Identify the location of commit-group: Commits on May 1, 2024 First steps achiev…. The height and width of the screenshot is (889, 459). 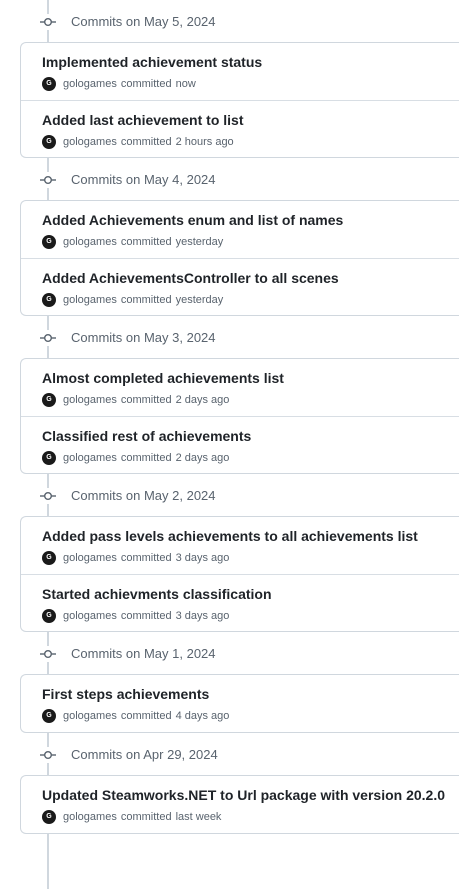
(229, 682).